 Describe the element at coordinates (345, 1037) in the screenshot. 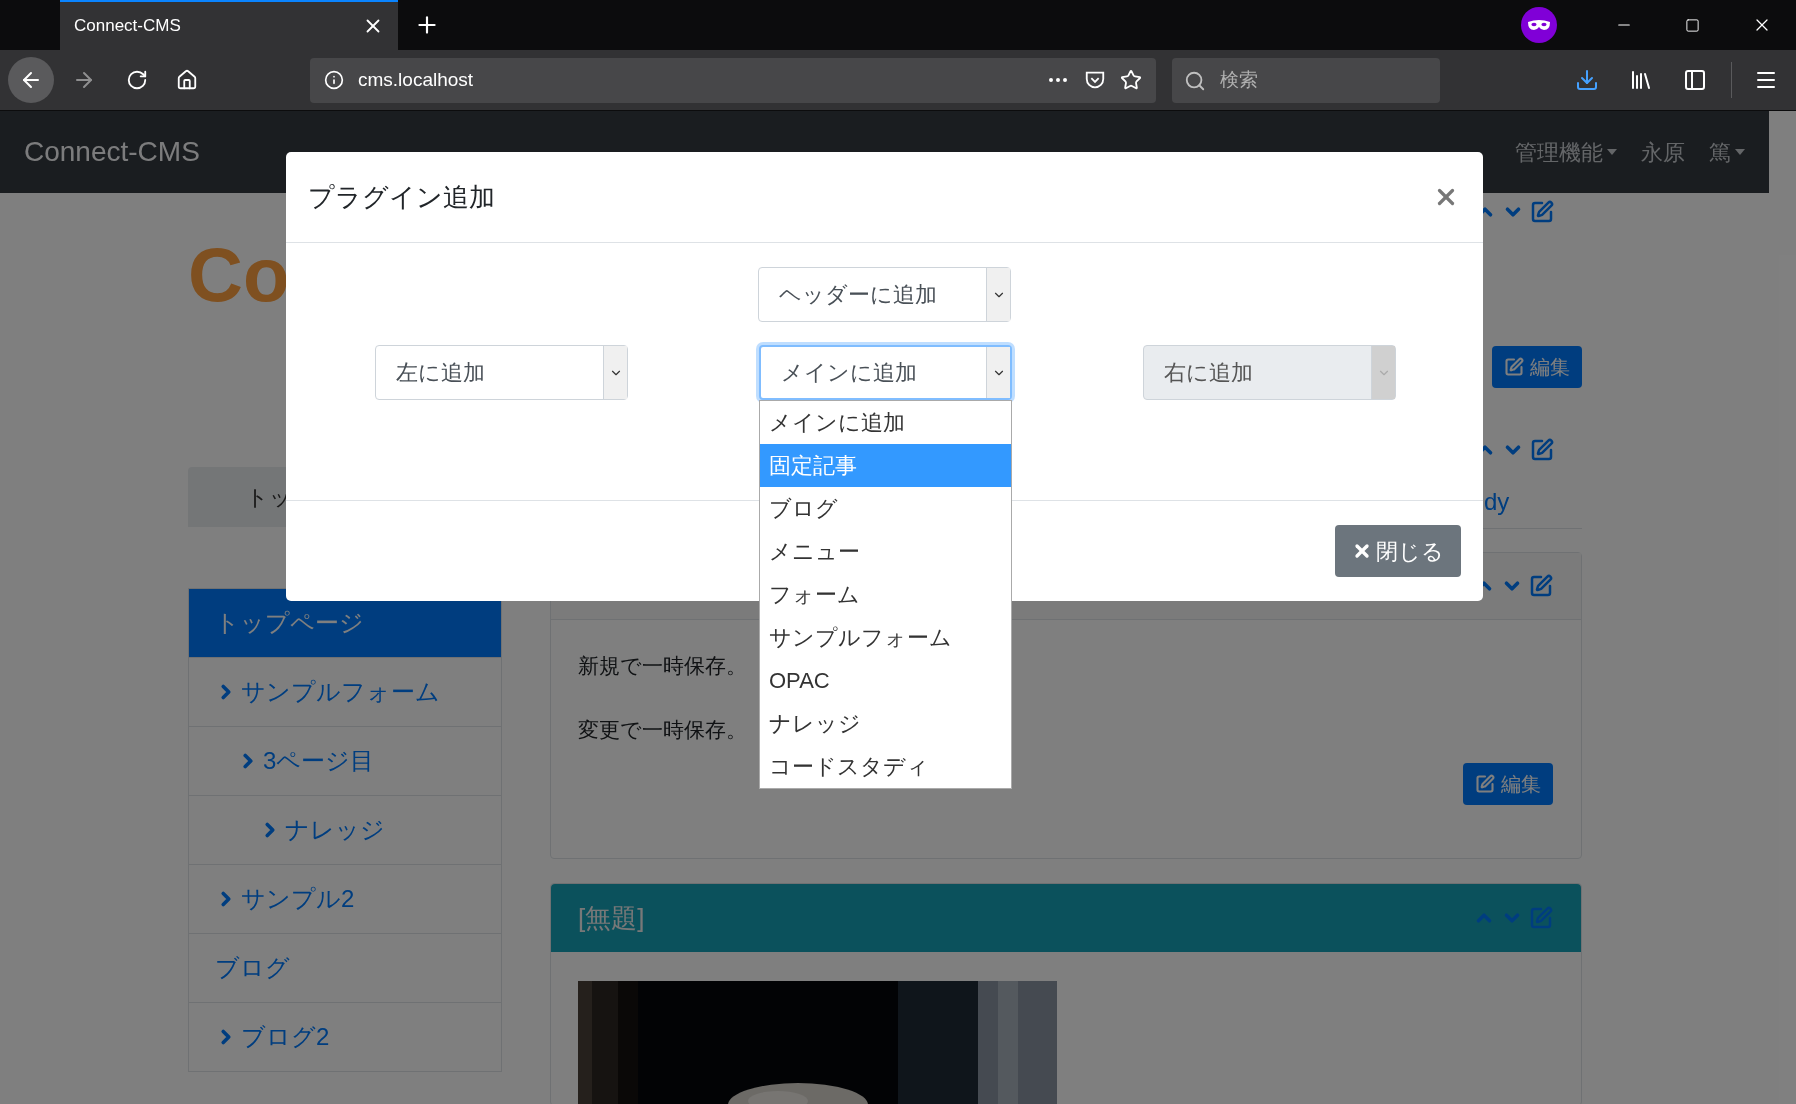

I see `sidebar-item: ブログ2` at that location.